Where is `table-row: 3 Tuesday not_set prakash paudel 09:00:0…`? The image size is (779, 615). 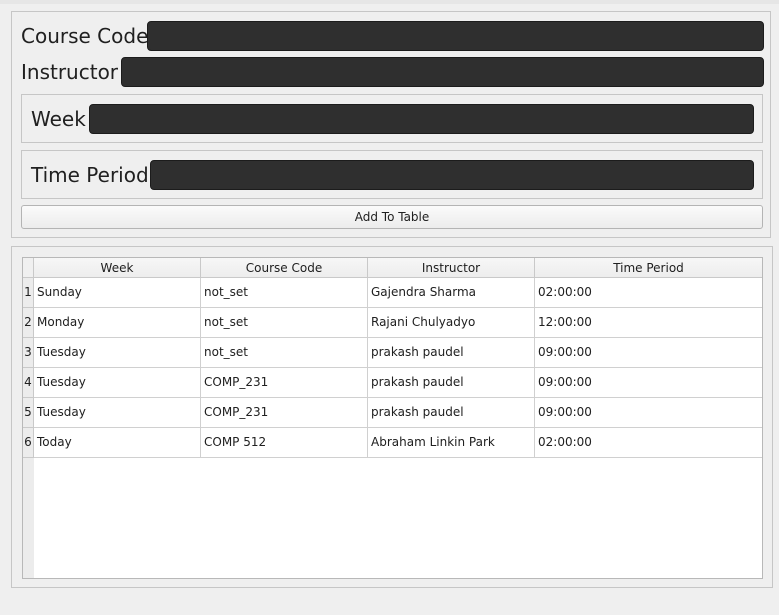
table-row: 3 Tuesday not_set prakash paudel 09:00:0… is located at coordinates (392, 353).